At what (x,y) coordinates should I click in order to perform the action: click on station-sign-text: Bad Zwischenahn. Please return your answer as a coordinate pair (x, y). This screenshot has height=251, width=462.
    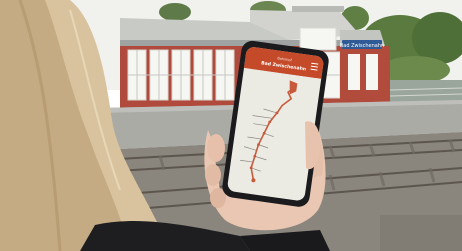
    Looking at the image, I should click on (362, 46).